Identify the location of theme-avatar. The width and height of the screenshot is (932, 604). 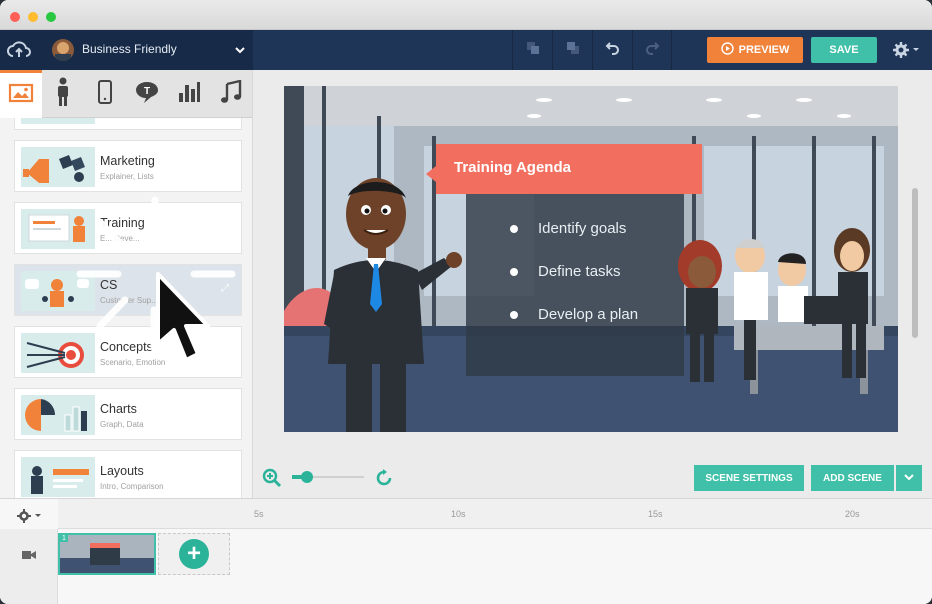
(63, 50).